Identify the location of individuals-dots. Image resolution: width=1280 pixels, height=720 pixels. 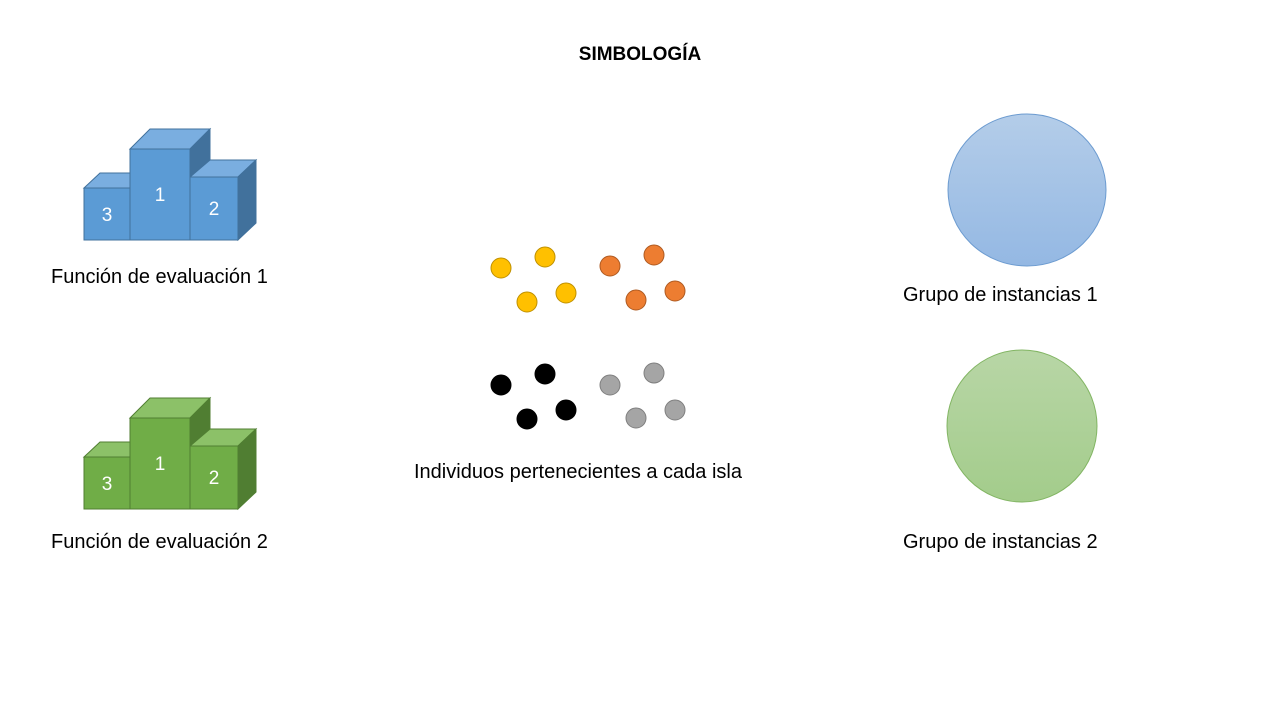
(588, 337).